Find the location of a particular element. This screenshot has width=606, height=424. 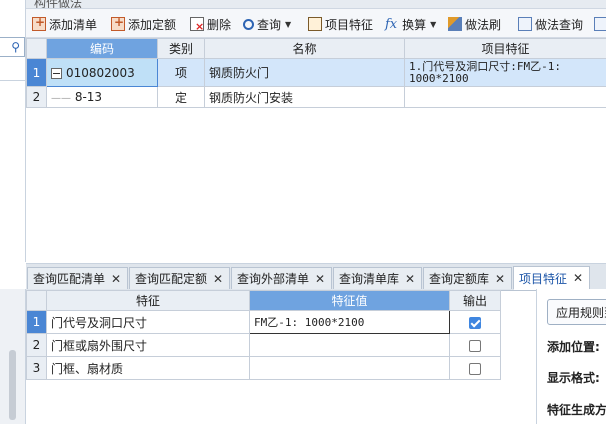

table-row: 2 门框或扇外围尺寸 is located at coordinates (263, 345).